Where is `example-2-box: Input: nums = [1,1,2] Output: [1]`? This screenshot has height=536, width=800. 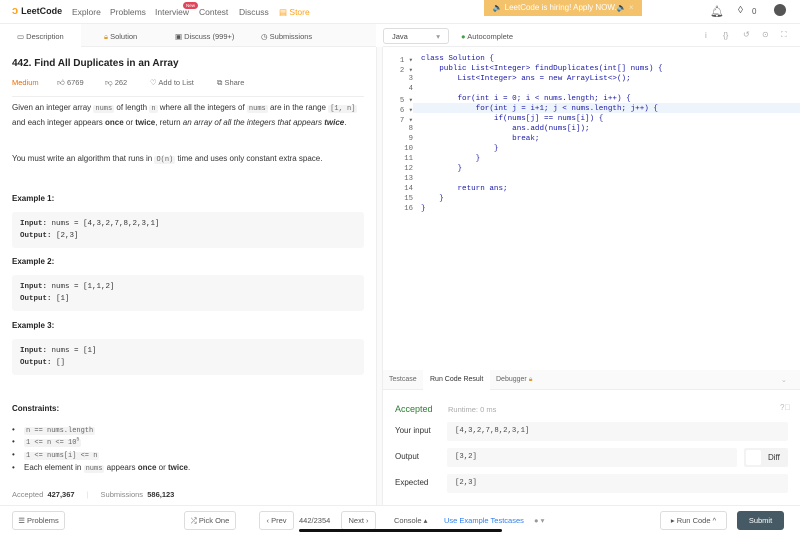
example-2-box: Input: nums = [1,1,2] Output: [1] is located at coordinates (188, 293).